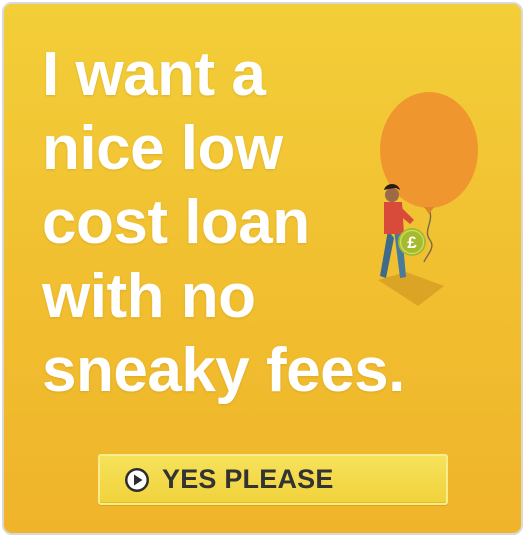 This screenshot has height=541, width=529. Describe the element at coordinates (154, 74) in the screenshot. I see `headline-line-1: I want a` at that location.